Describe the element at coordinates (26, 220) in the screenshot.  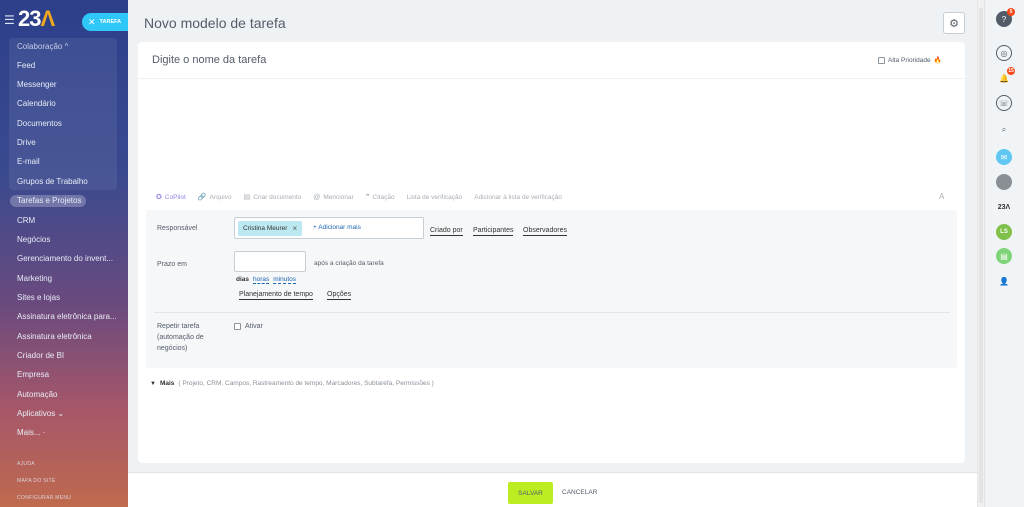
I see `sidebar-item: CRM` at that location.